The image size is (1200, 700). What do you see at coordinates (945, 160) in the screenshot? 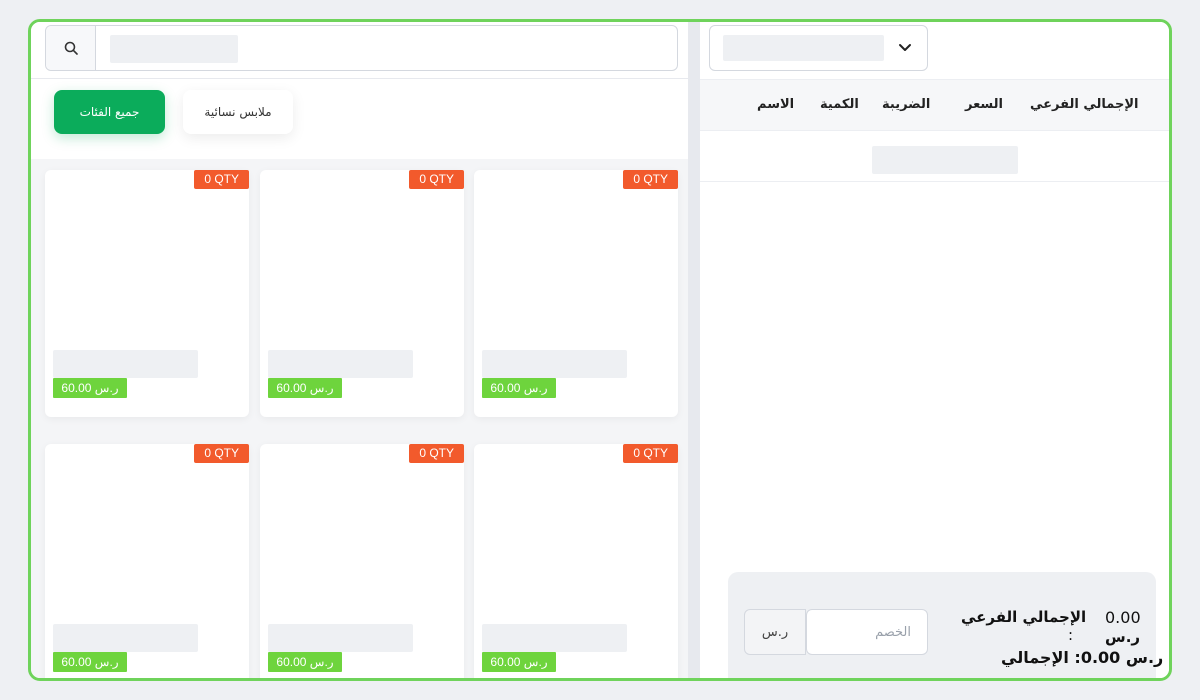
I see `cart-row-skeleton` at bounding box center [945, 160].